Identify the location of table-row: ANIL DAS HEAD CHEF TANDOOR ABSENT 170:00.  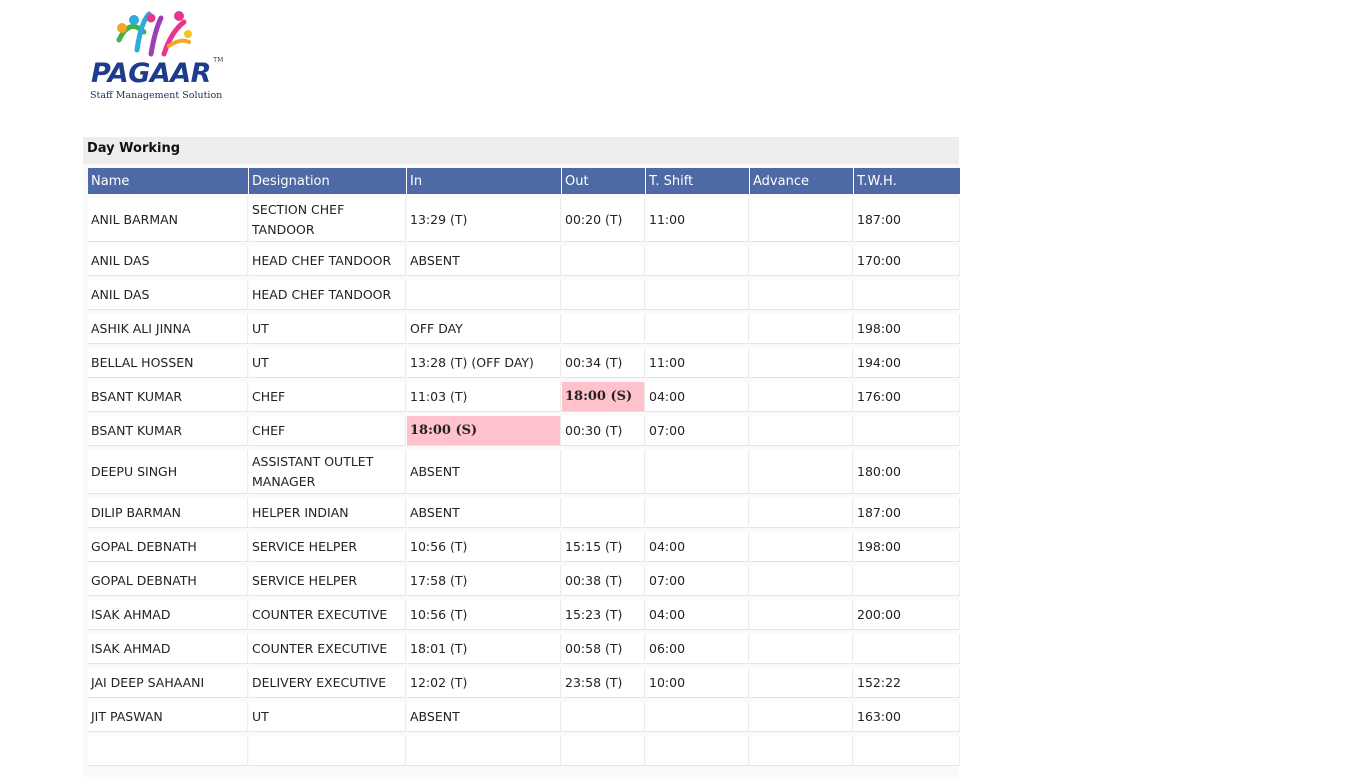
(524, 261).